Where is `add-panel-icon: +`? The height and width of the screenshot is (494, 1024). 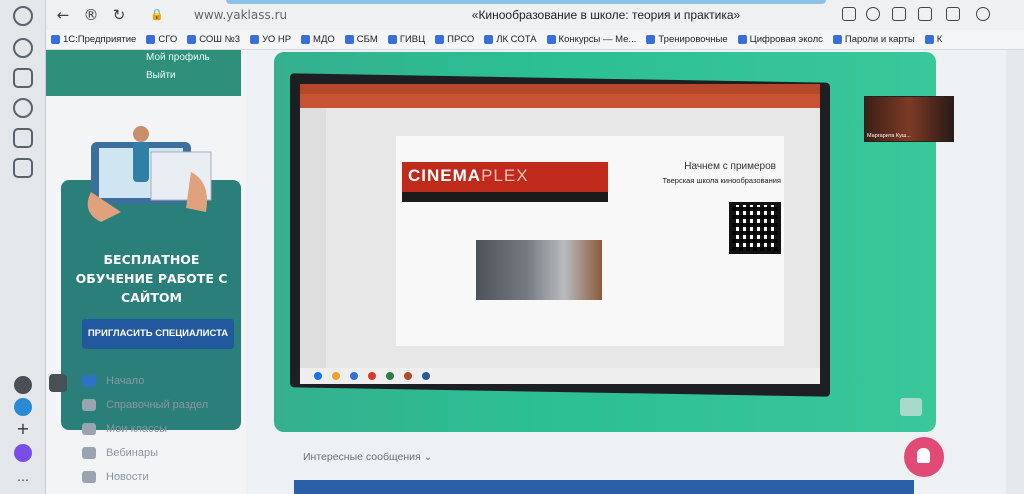
add-panel-icon: + is located at coordinates (23, 429).